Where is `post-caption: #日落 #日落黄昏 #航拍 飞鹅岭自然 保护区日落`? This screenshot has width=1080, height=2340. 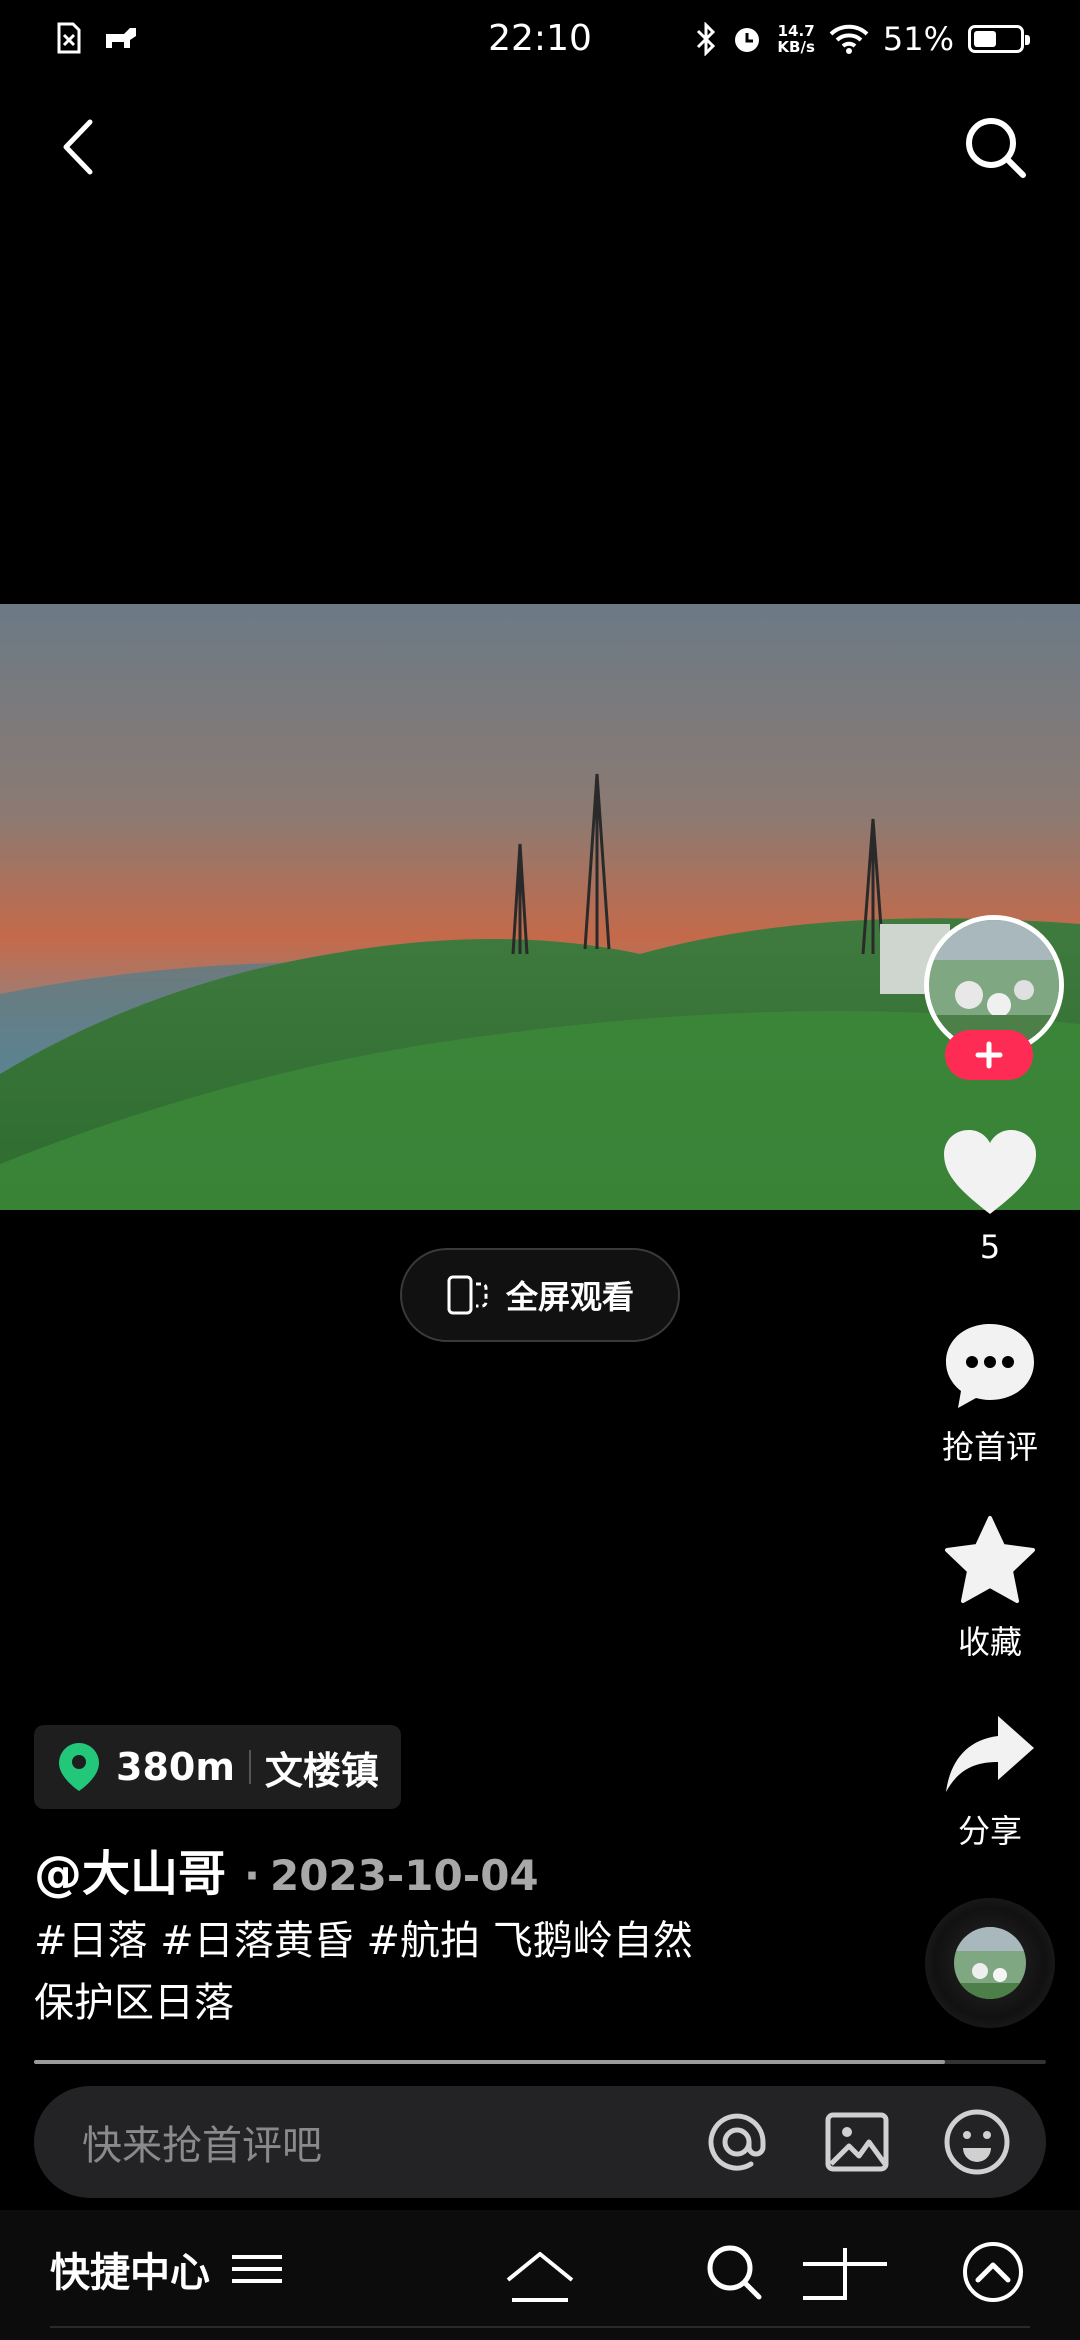 post-caption: #日落 #日落黄昏 #航拍 飞鹅岭自然 保护区日落 is located at coordinates (404, 1972).